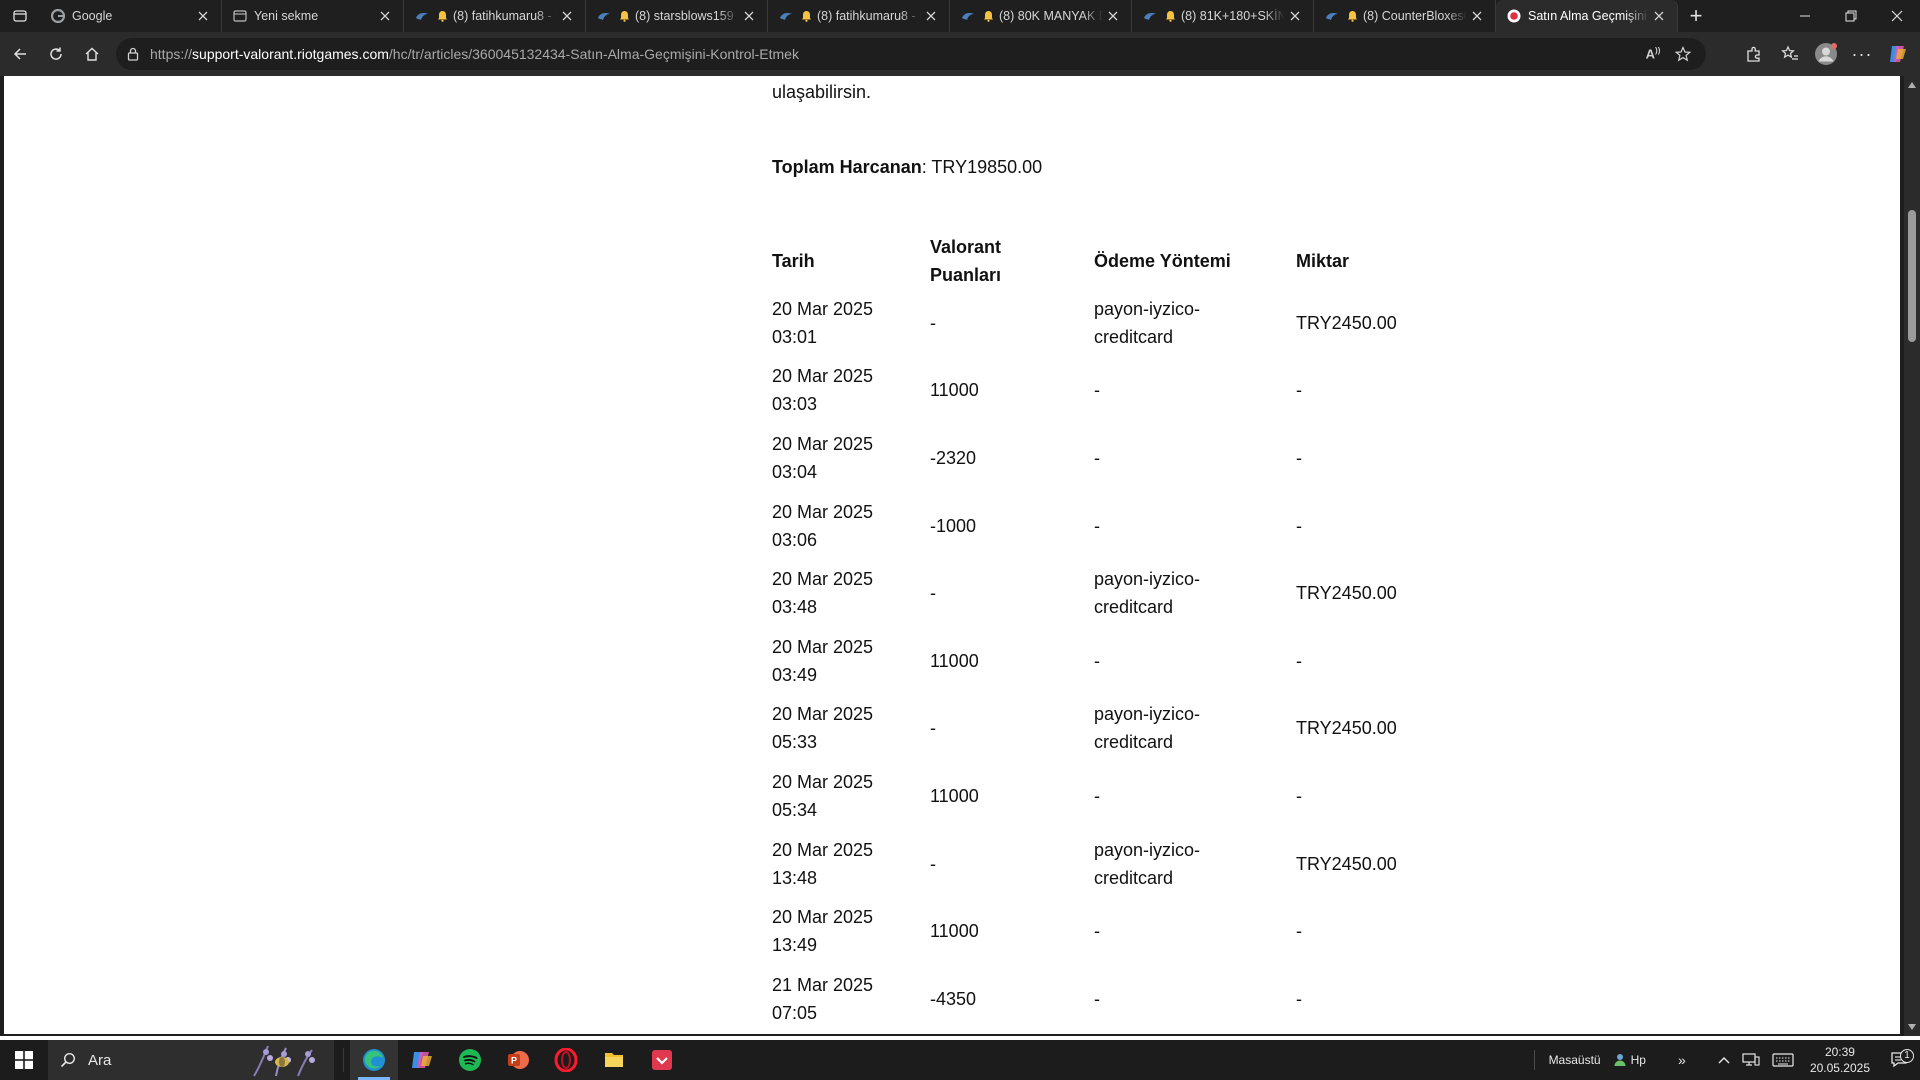 Image resolution: width=1920 pixels, height=1080 pixels. Describe the element at coordinates (662, 1060) in the screenshot. I see `taskbar-app` at that location.